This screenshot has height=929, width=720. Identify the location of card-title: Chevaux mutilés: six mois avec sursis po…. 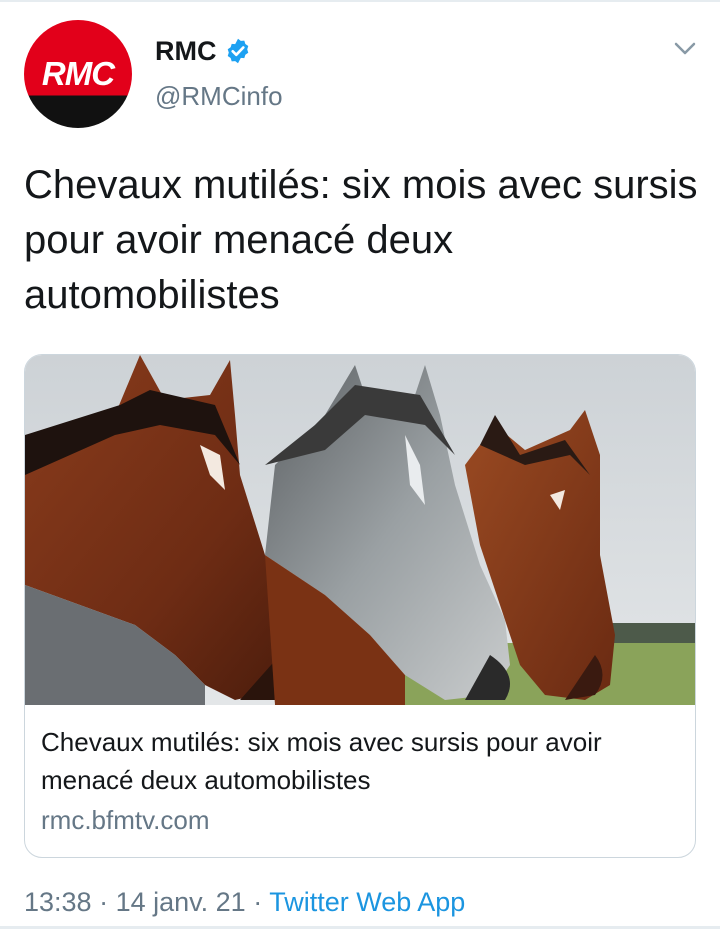
(363, 761).